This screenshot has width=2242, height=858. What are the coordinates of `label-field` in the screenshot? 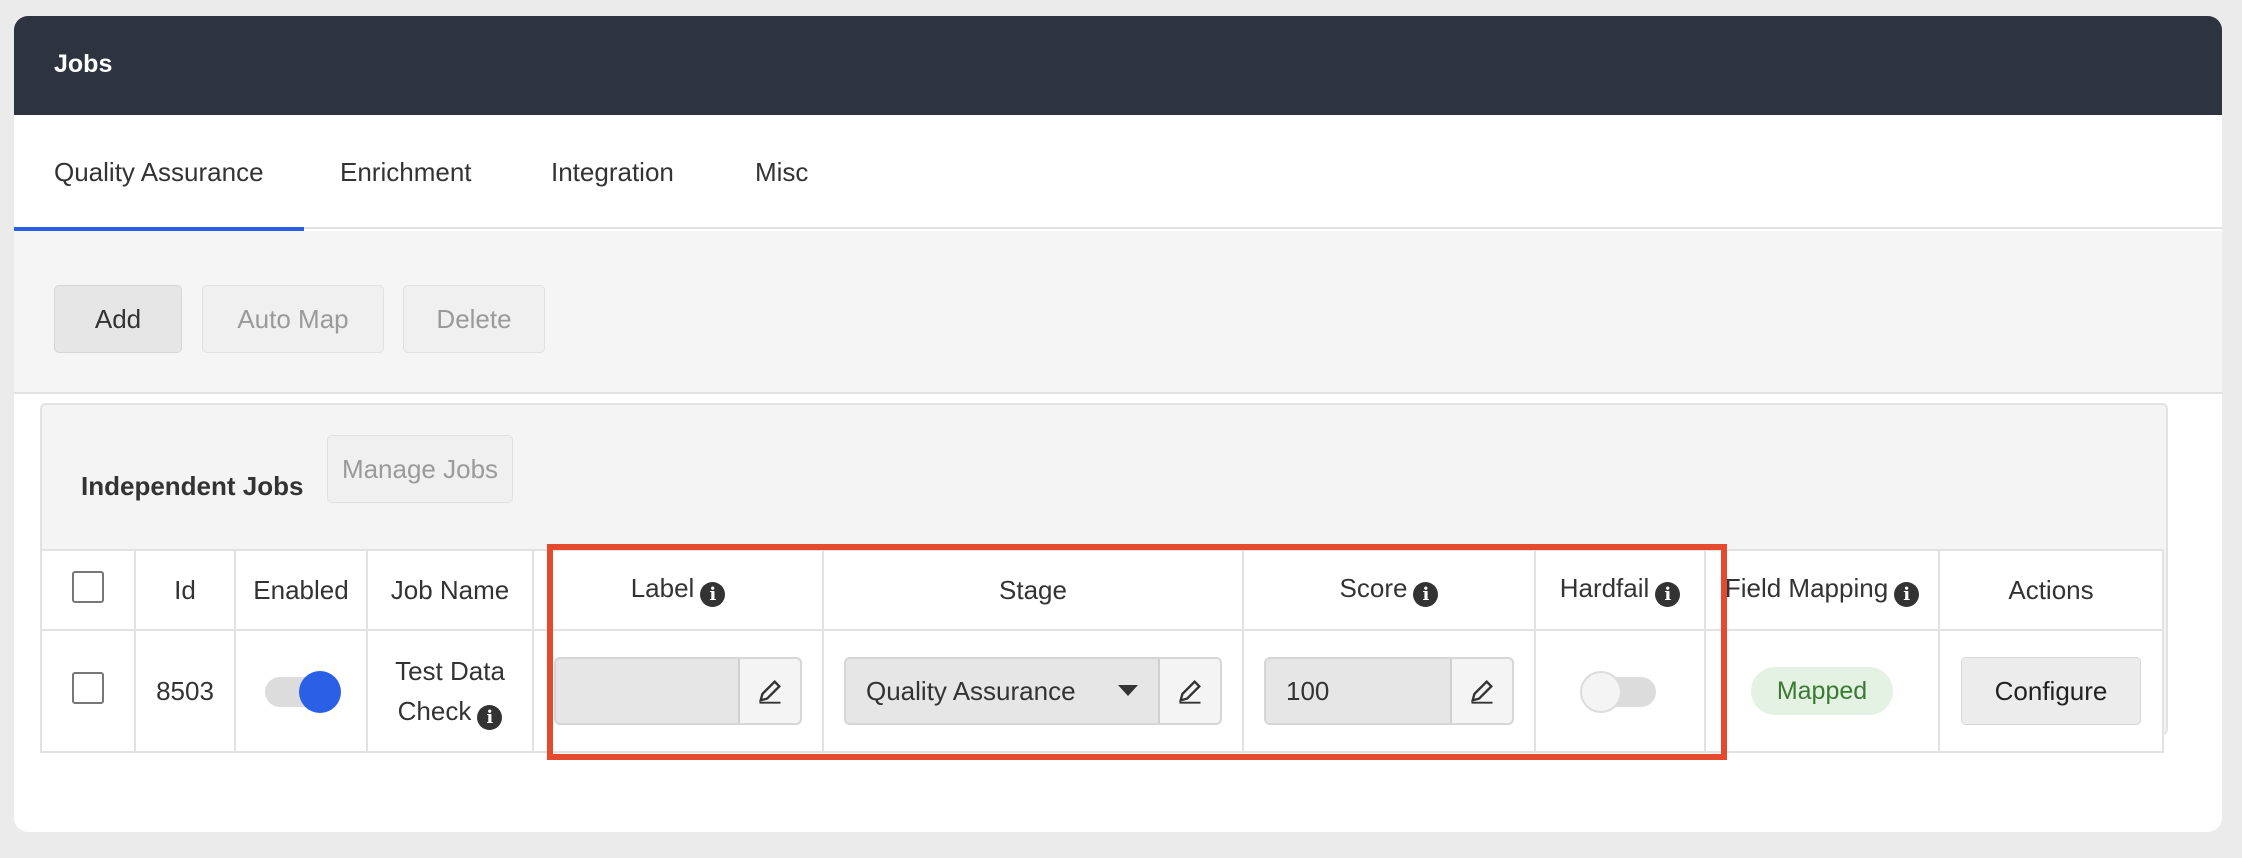 It's located at (678, 691).